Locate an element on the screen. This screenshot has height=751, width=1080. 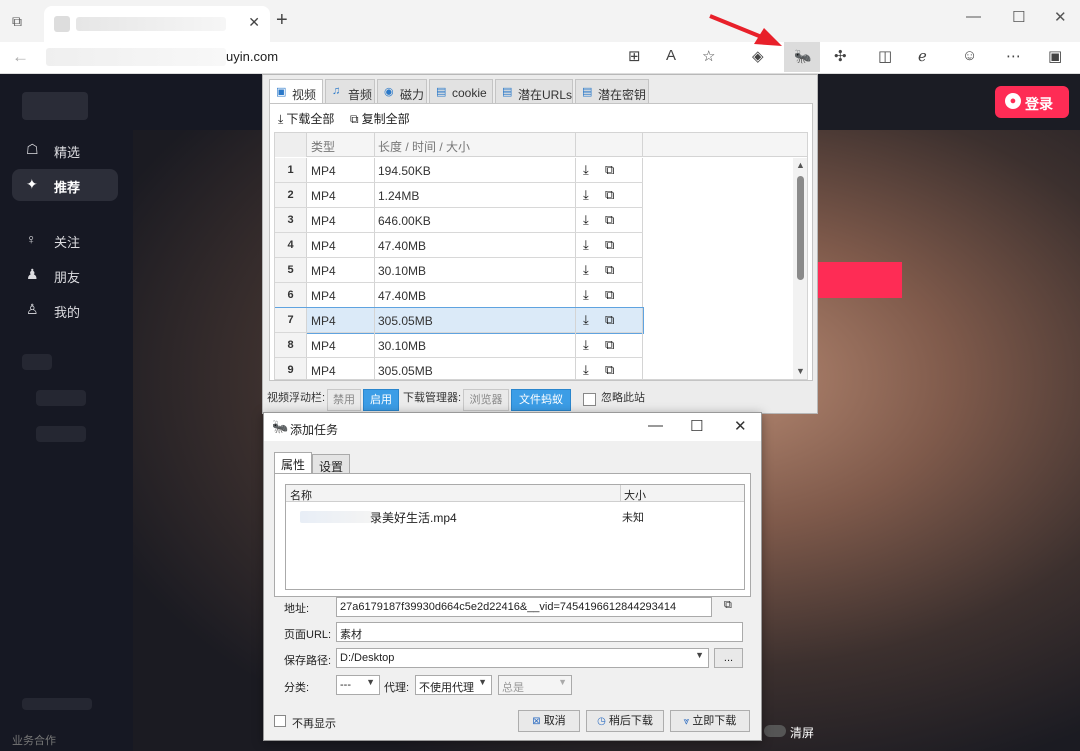
ant-extension-button: 🐜 is located at coordinates (802, 57).